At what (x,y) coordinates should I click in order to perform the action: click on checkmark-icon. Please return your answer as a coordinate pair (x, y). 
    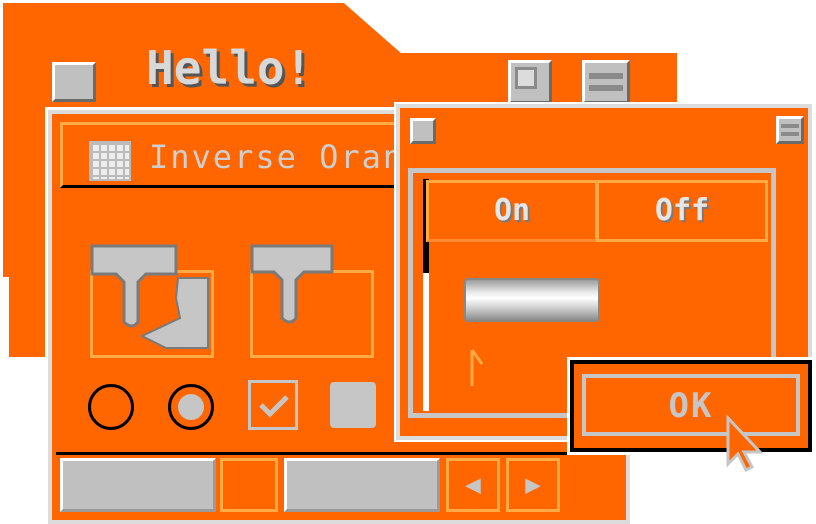
    Looking at the image, I should click on (274, 406).